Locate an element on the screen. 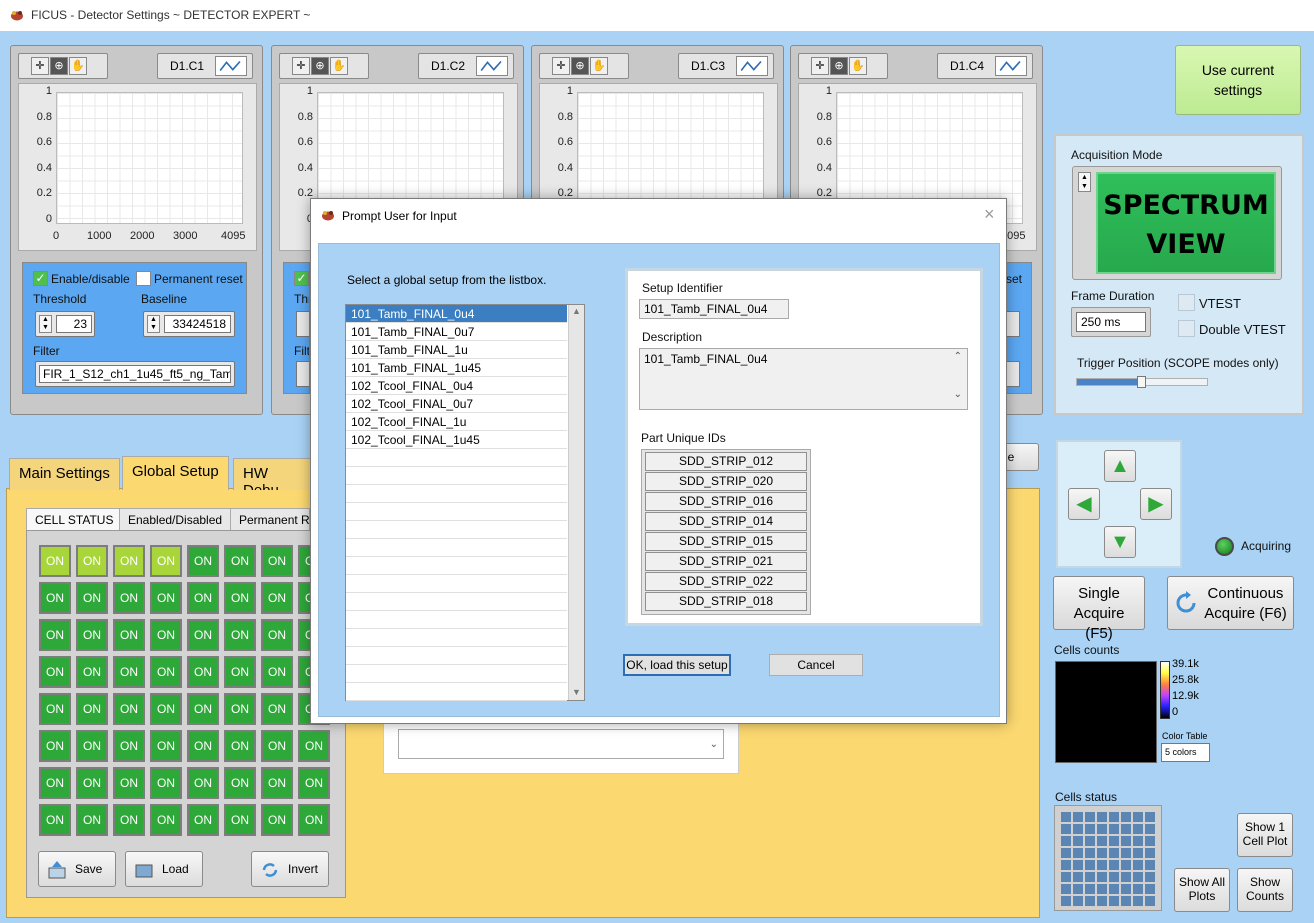  vtest-checkbox is located at coordinates (1186, 302).